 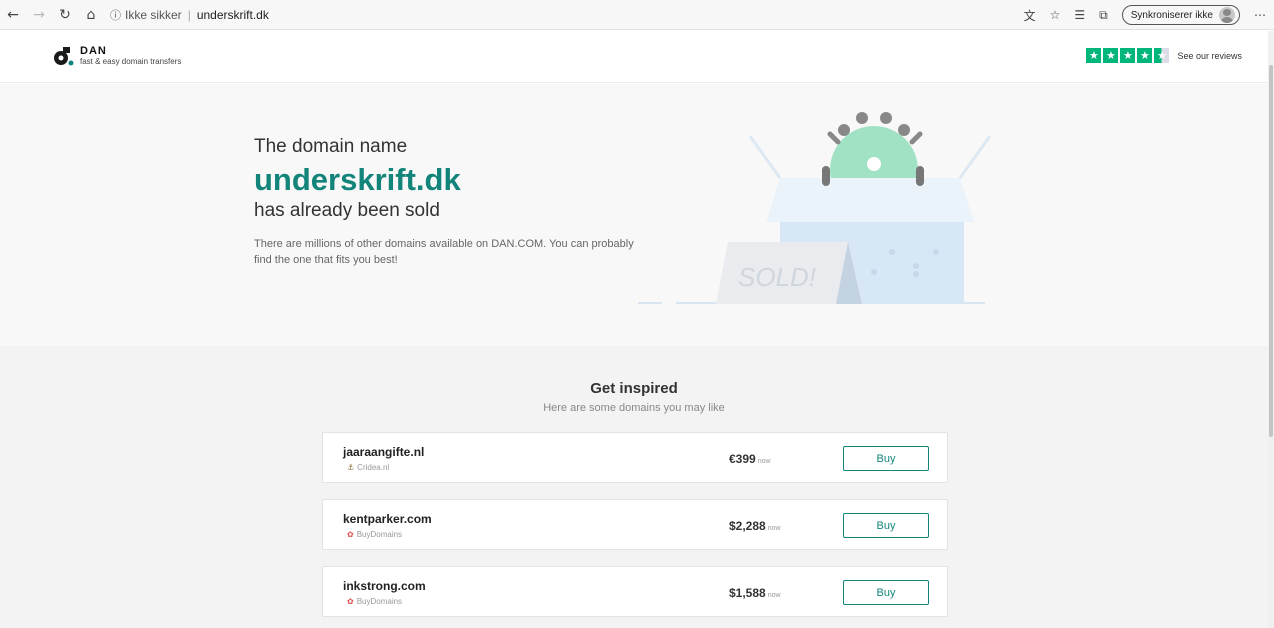 I want to click on price-value: $2,288, so click(x=747, y=526).